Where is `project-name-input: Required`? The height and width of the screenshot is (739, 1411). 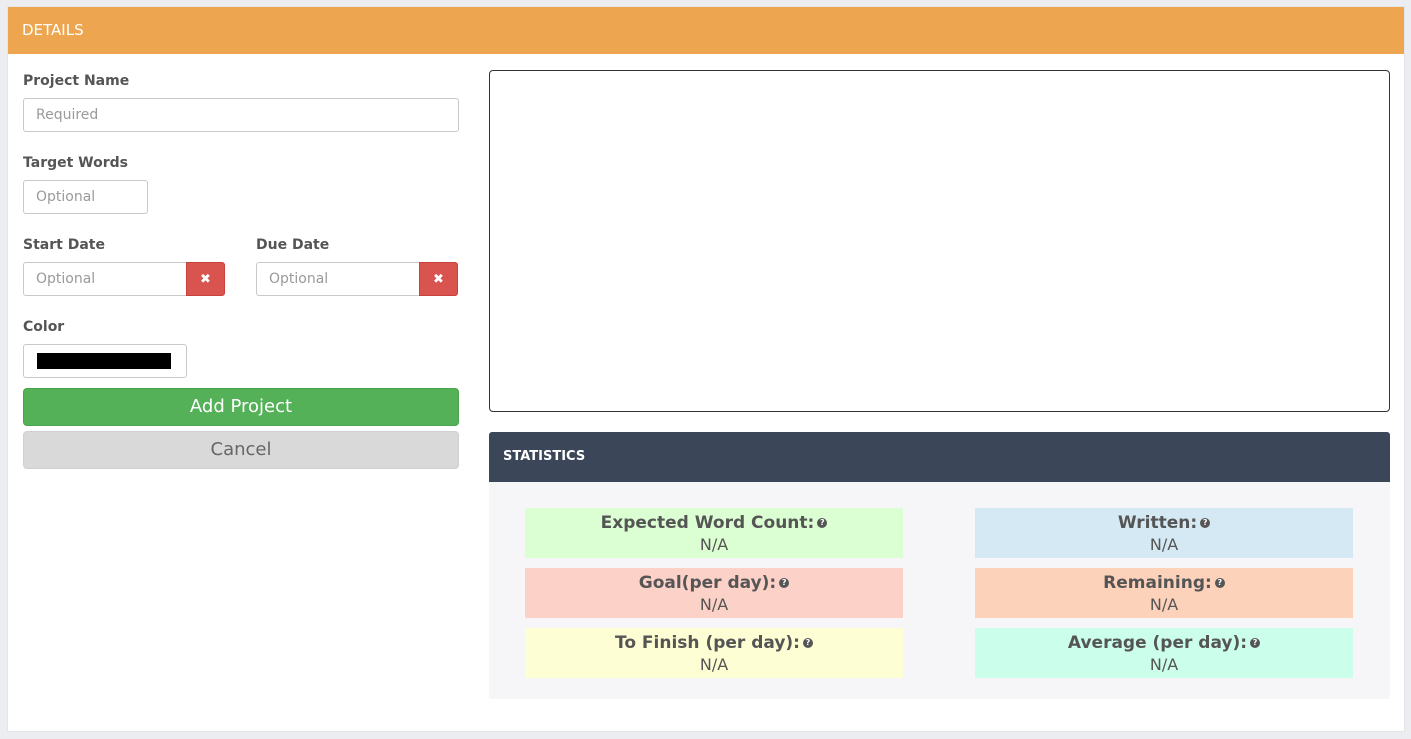
project-name-input: Required is located at coordinates (241, 115).